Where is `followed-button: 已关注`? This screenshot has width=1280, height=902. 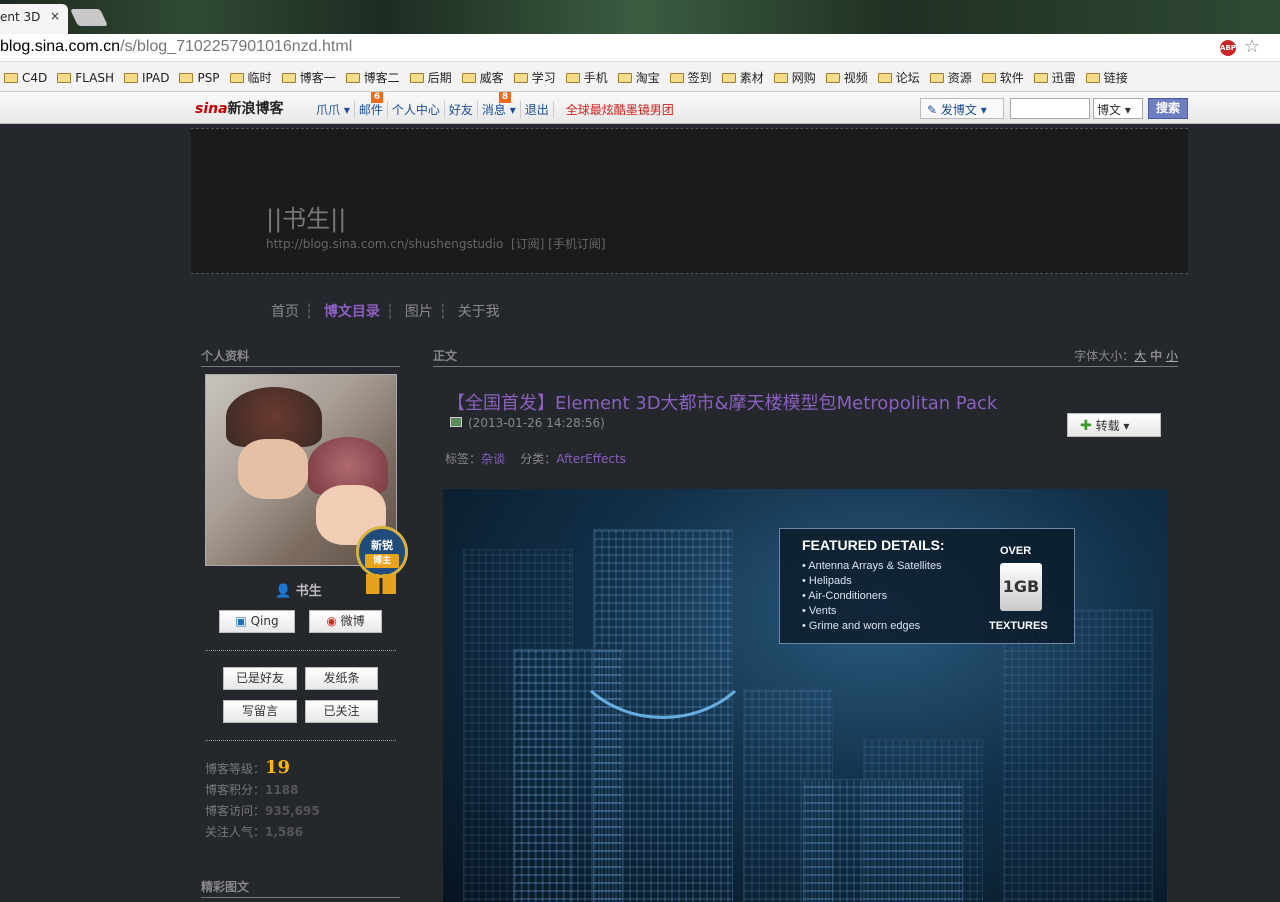 followed-button: 已关注 is located at coordinates (341, 711).